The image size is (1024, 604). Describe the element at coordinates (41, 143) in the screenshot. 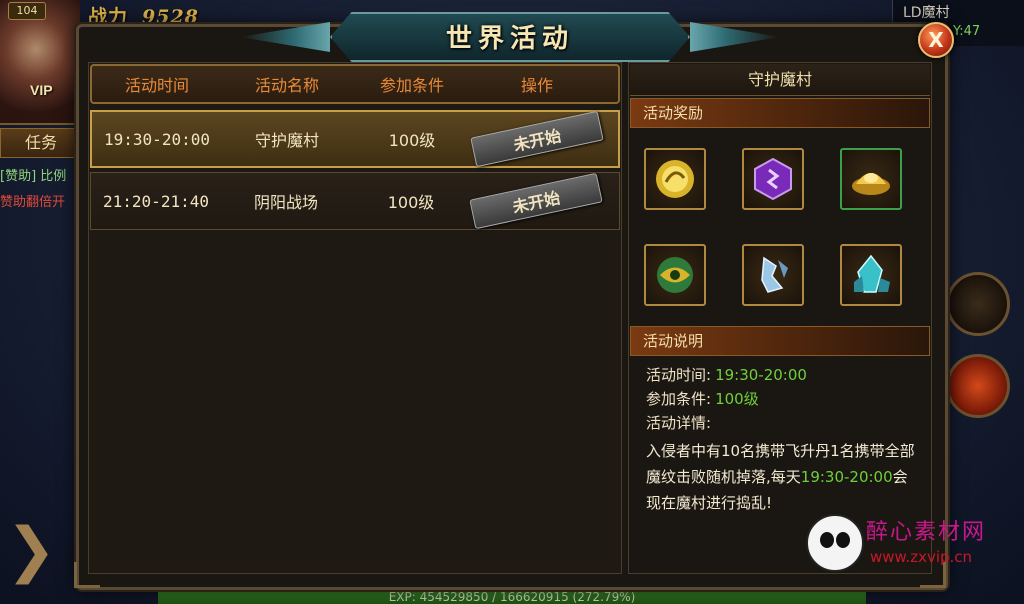

I see `task-tab: 任务` at that location.